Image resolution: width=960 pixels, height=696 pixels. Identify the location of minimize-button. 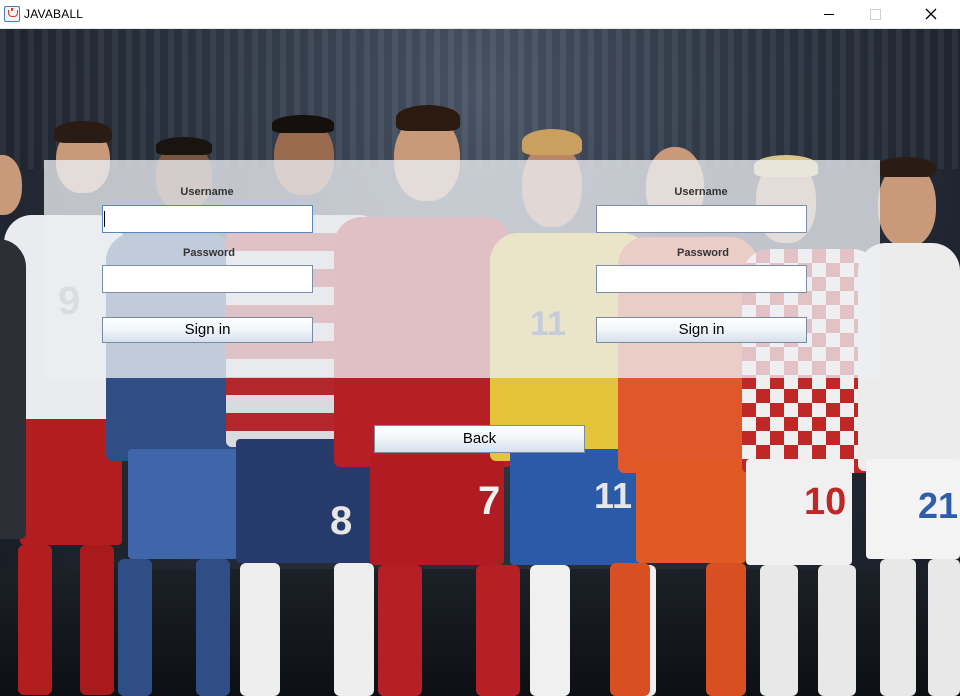
(829, 14).